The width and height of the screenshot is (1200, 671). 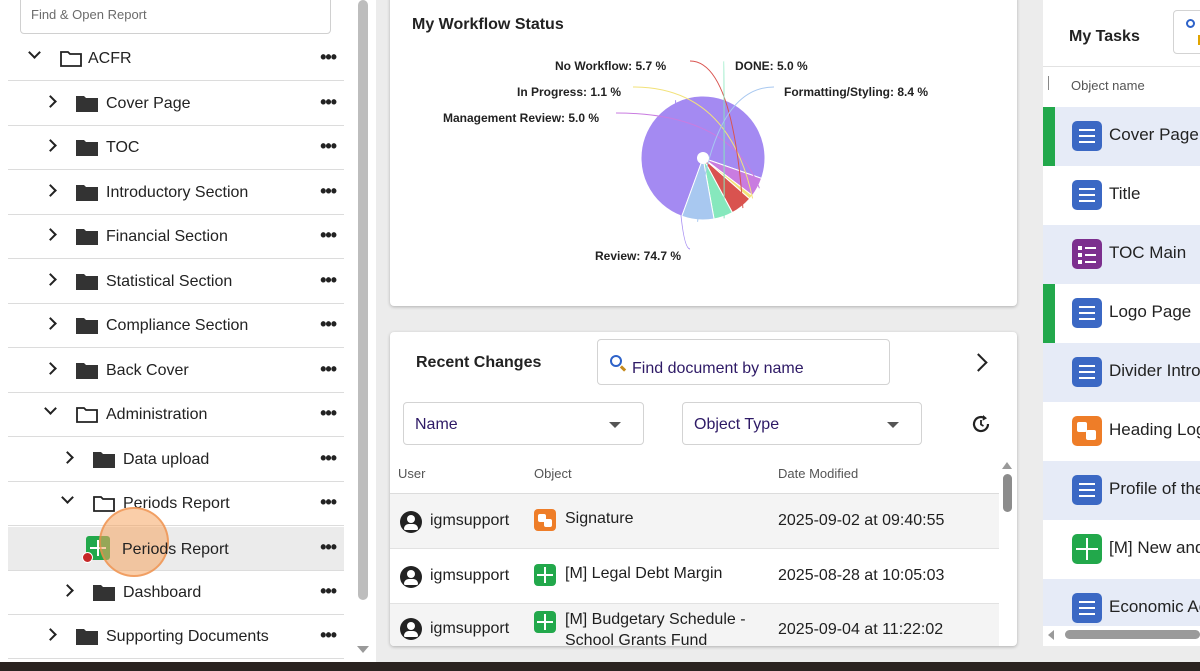 What do you see at coordinates (771, 66) in the screenshot?
I see `pie-label-done: DONE: 5.0 %` at bounding box center [771, 66].